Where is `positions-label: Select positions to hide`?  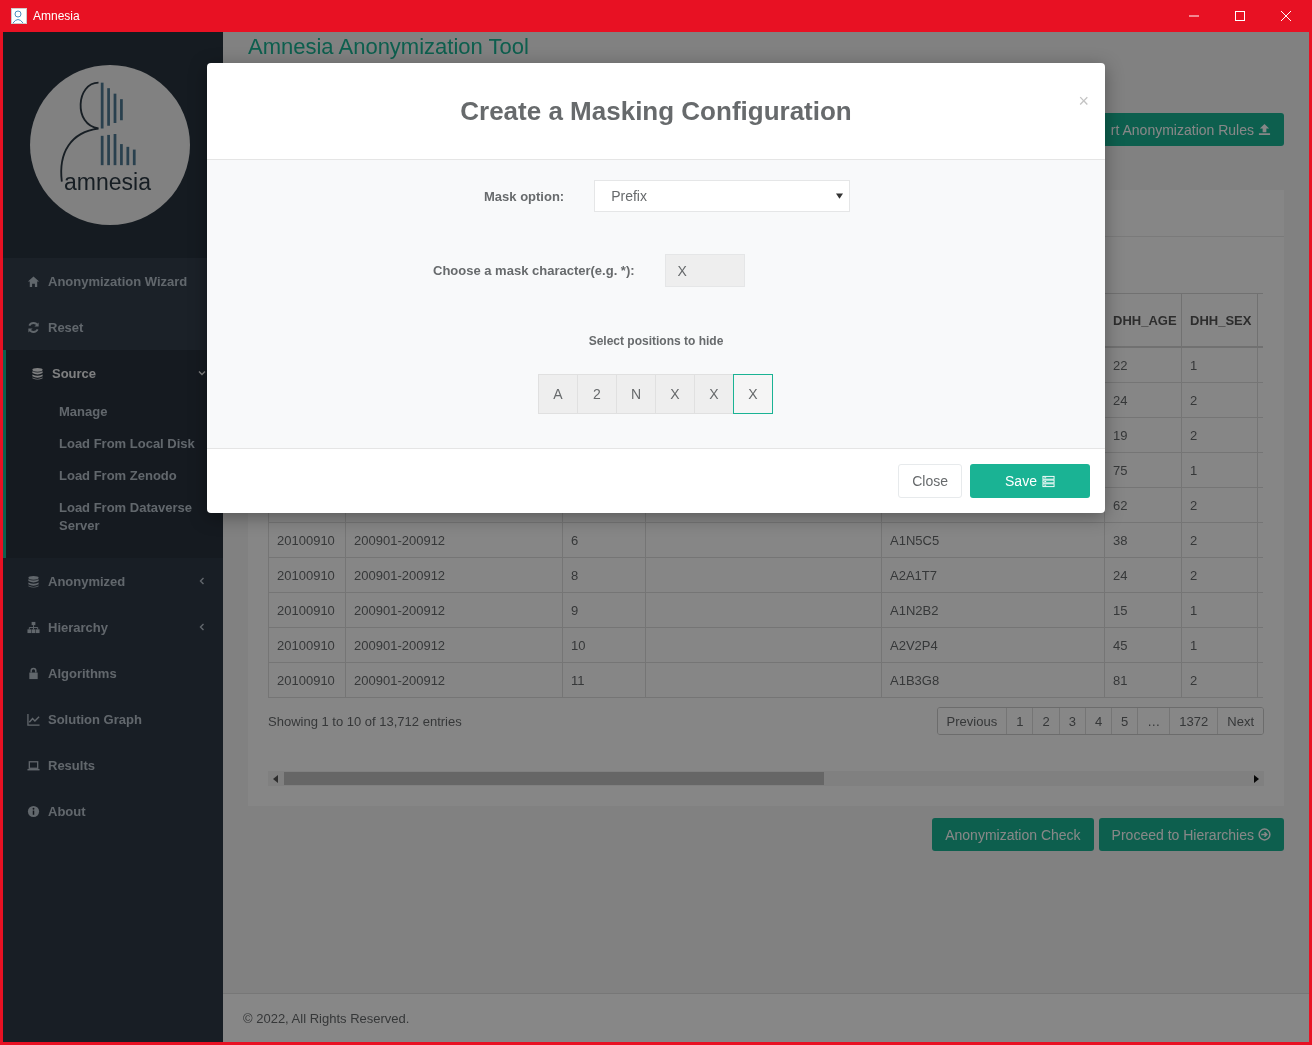 positions-label: Select positions to hide is located at coordinates (656, 341).